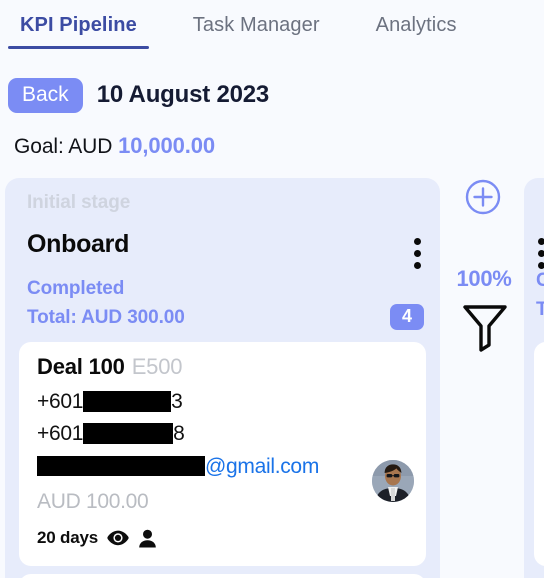  What do you see at coordinates (67, 537) in the screenshot?
I see `deal-age-days: 20 days` at bounding box center [67, 537].